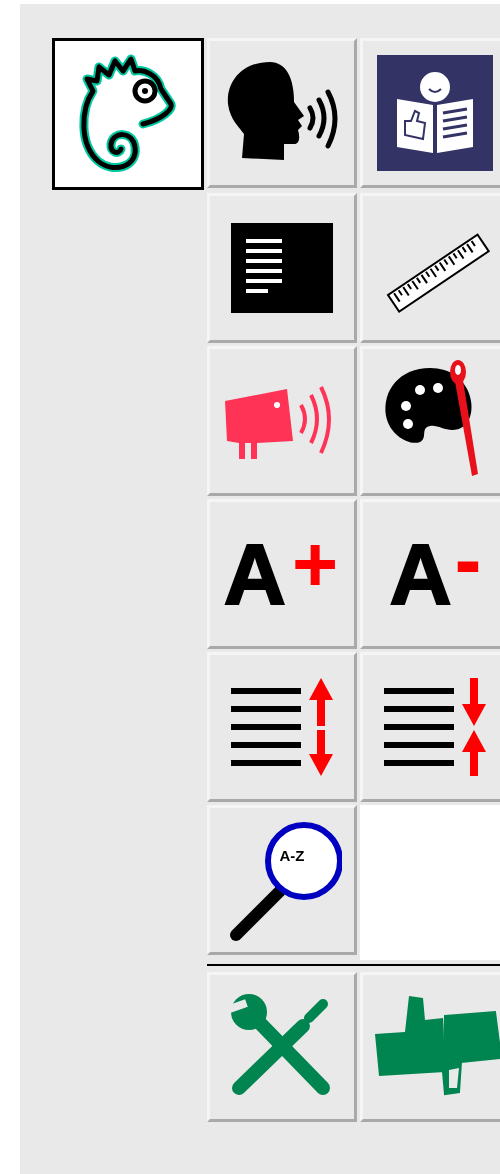  I want to click on increase-text-size-button: A+, so click(282, 574).